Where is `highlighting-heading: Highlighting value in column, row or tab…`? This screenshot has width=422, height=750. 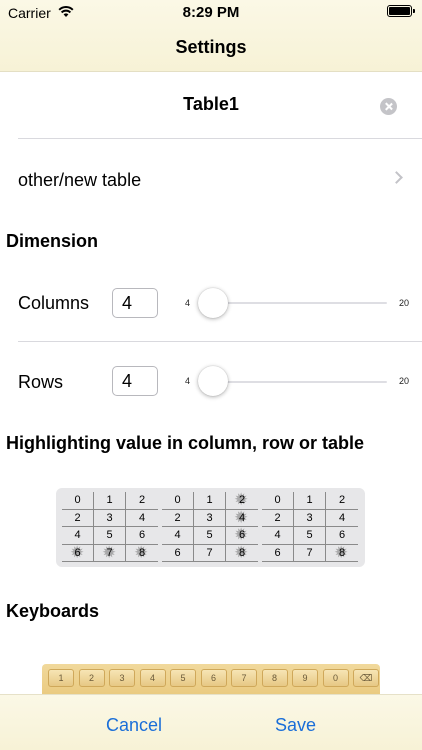 highlighting-heading: Highlighting value in column, row or tab… is located at coordinates (185, 443).